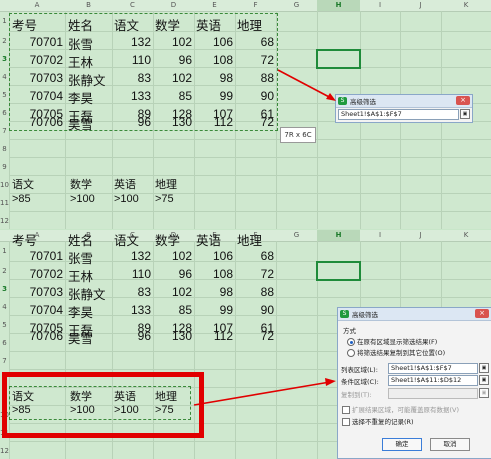 The width and height of the screenshot is (491, 459). Describe the element at coordinates (433, 380) in the screenshot. I see `criteria-range-field: Sheet1!$A$11:$D$12` at that location.